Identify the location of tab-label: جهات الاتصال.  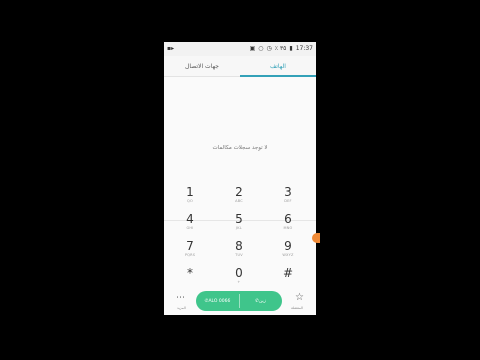
(201, 66).